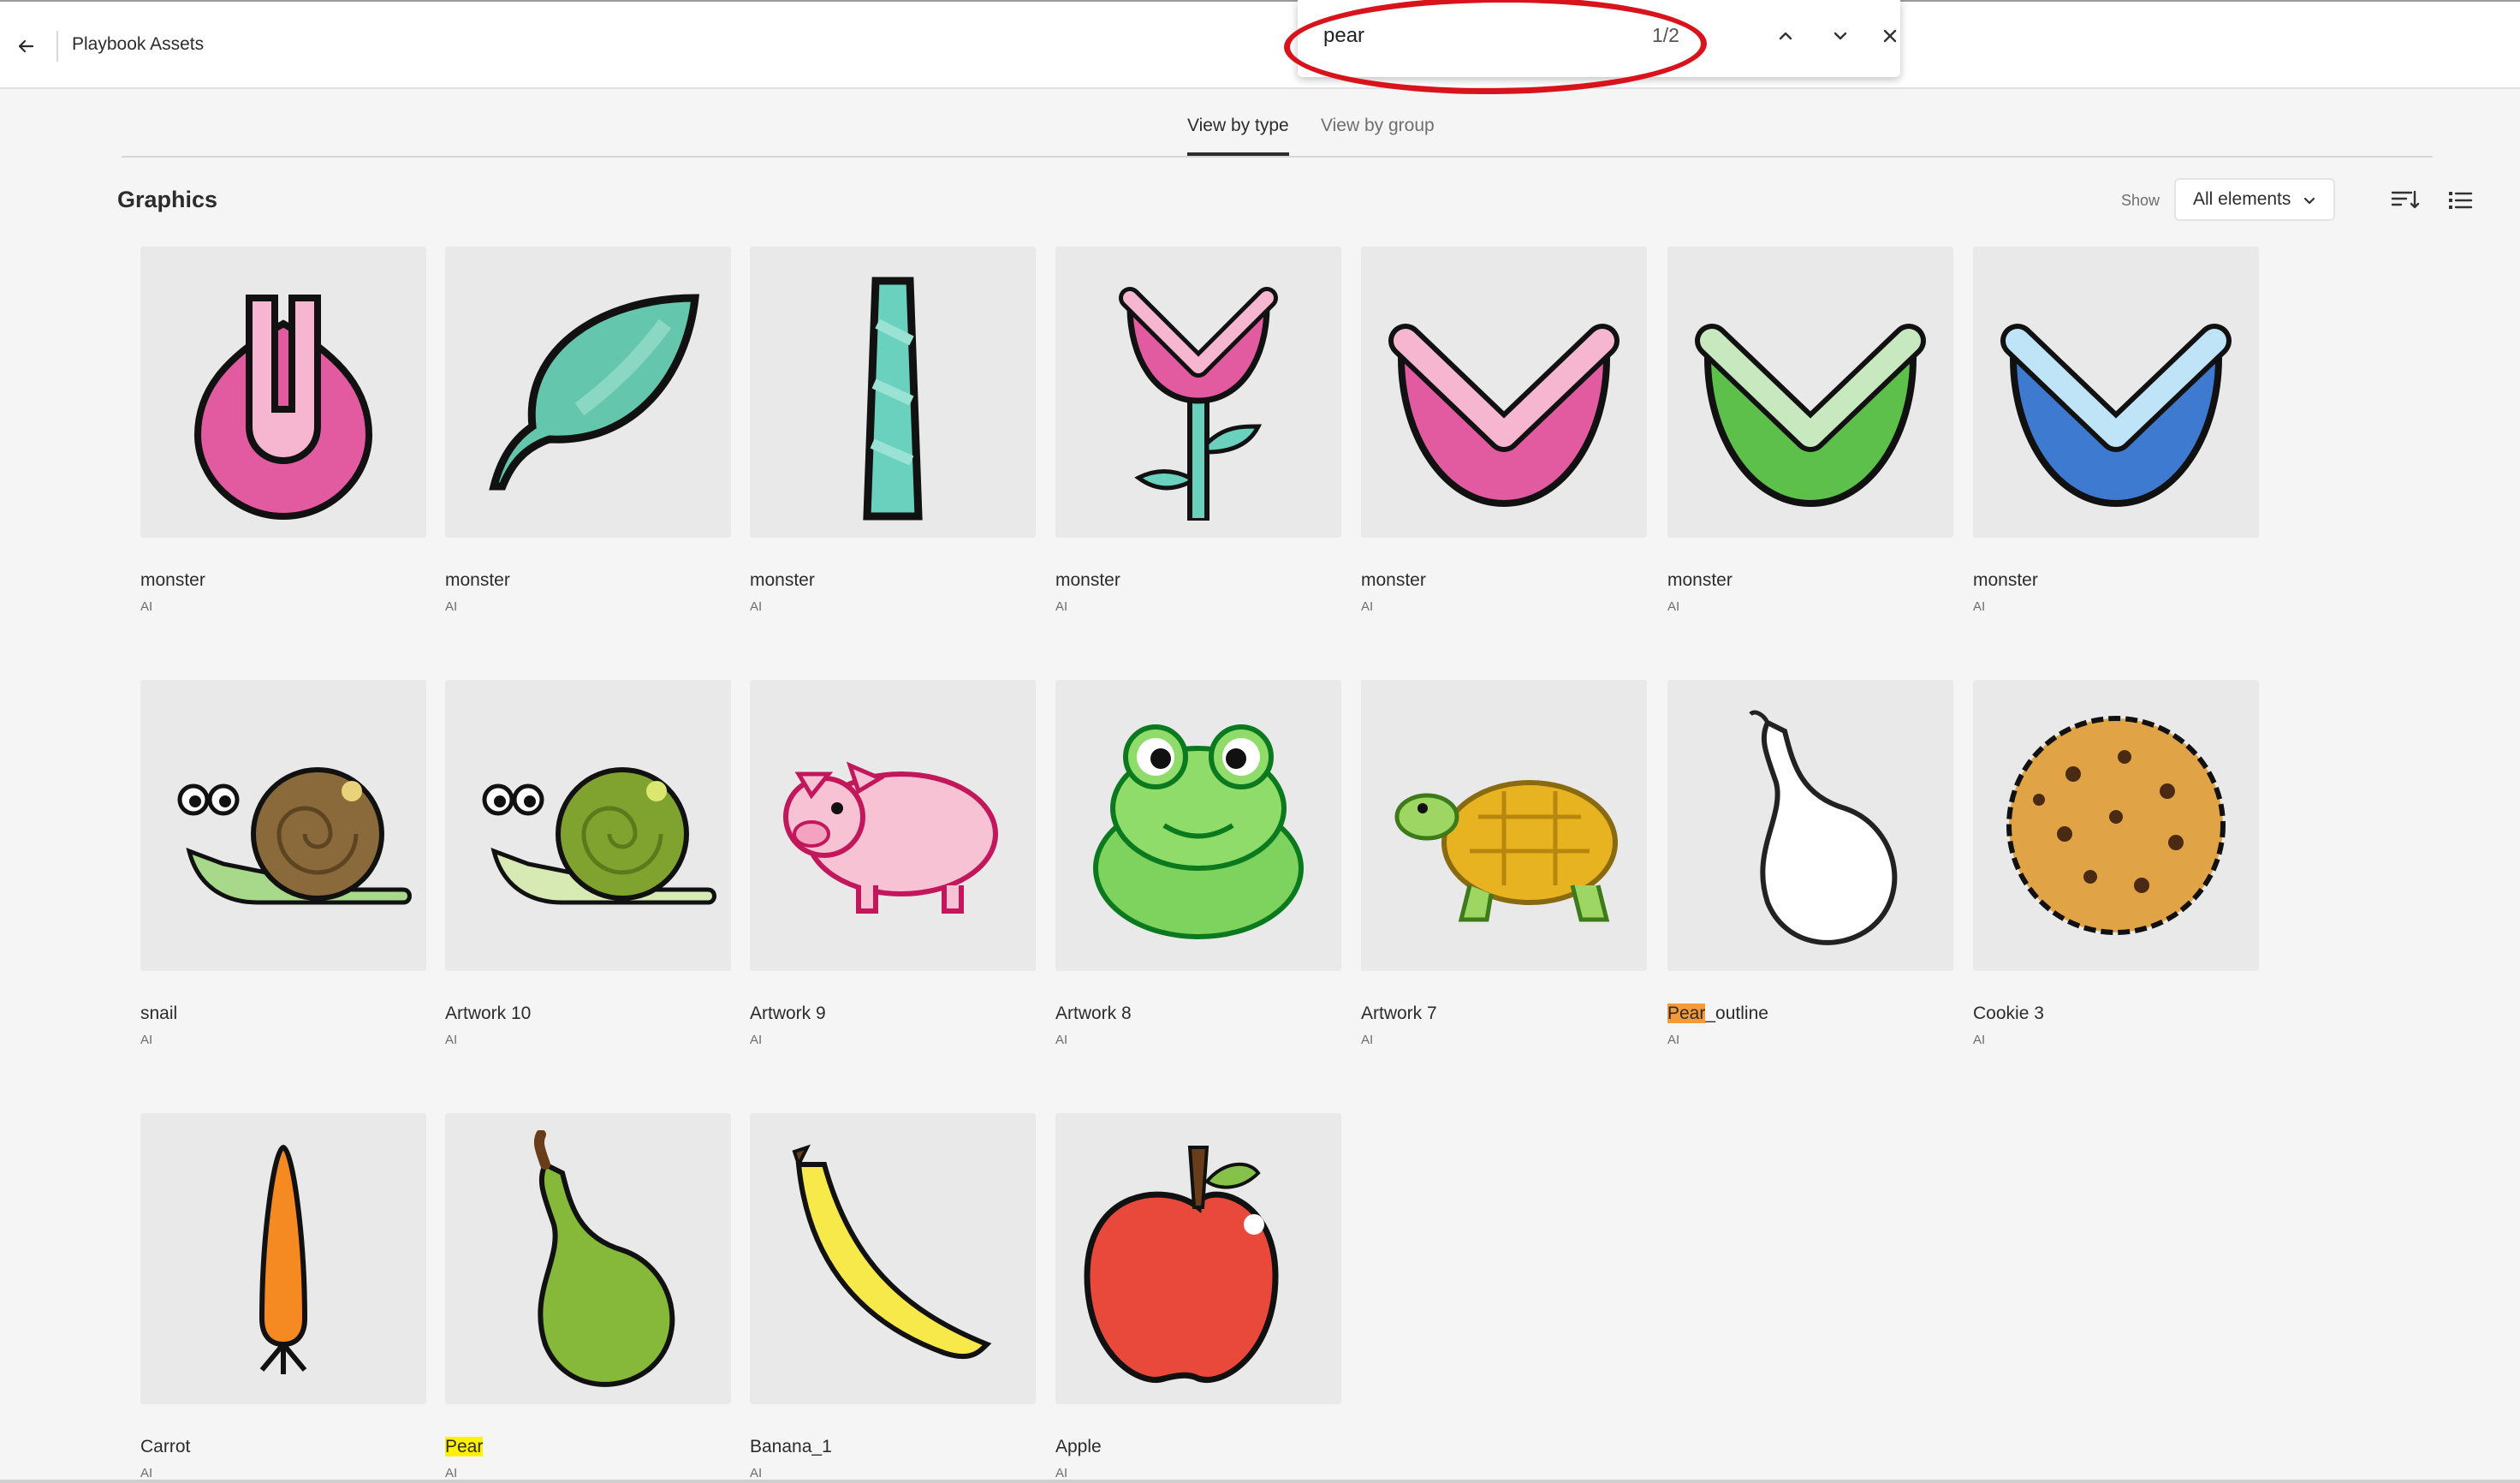 The width and height of the screenshot is (2520, 1483). Describe the element at coordinates (159, 1013) in the screenshot. I see `asset-name: snail` at that location.